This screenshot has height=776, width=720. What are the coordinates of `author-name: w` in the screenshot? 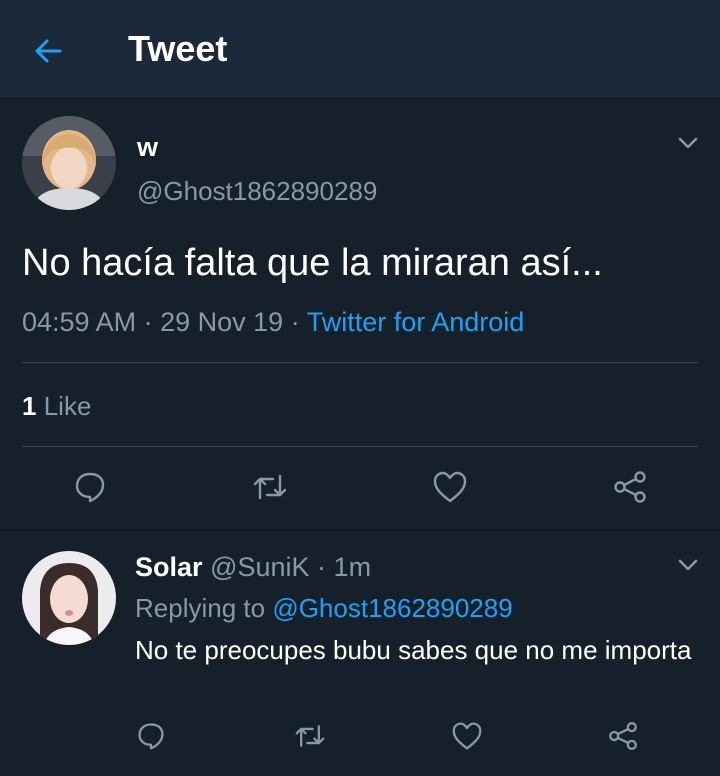 It's located at (147, 147).